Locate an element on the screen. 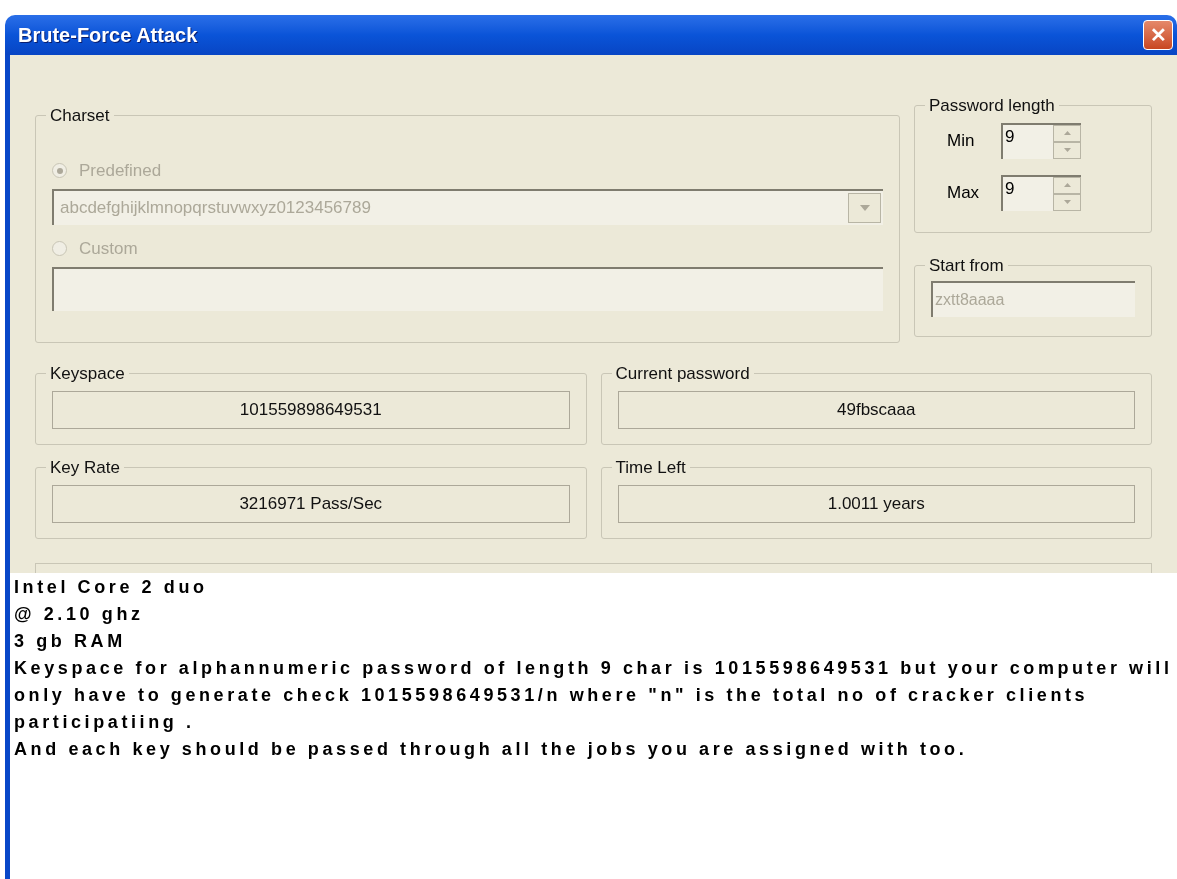  note-line: @ 2.10 ghz is located at coordinates (79, 614).